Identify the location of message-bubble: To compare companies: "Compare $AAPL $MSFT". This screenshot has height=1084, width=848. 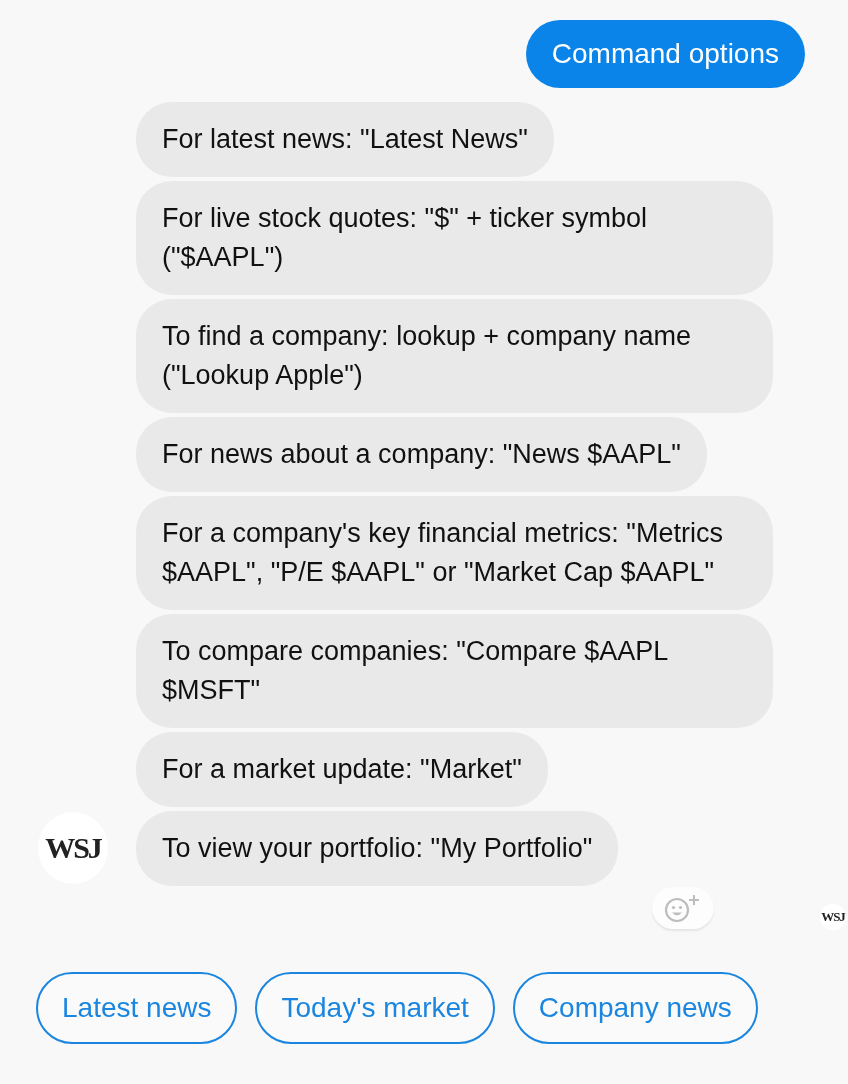
(454, 671).